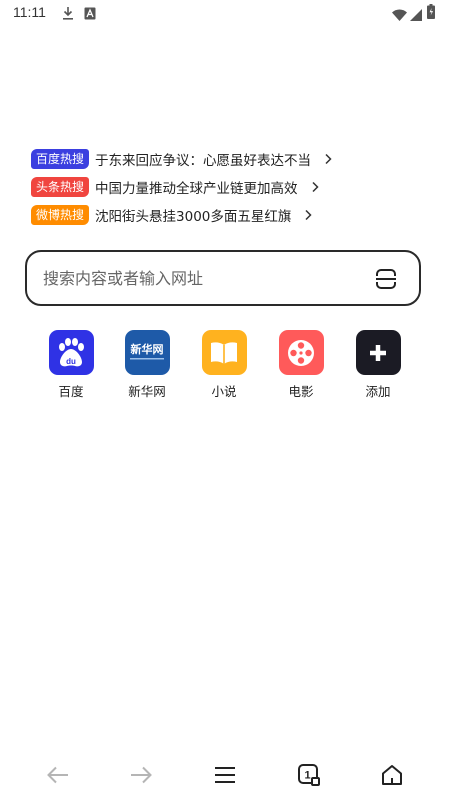 This screenshot has height=800, width=450. I want to click on hot-search-text: 中国力量推动全球产业链更加高效, so click(196, 189).